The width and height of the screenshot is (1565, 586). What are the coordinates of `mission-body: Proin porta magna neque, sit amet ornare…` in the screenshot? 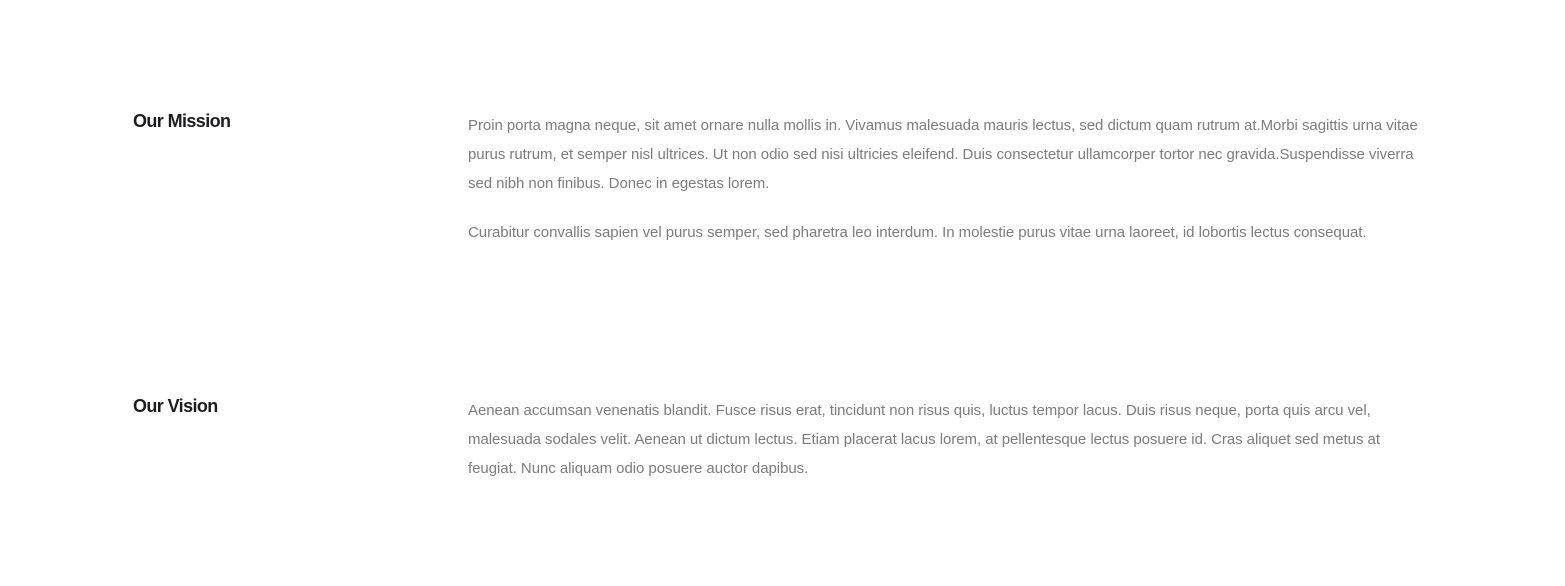 It's located at (943, 179).